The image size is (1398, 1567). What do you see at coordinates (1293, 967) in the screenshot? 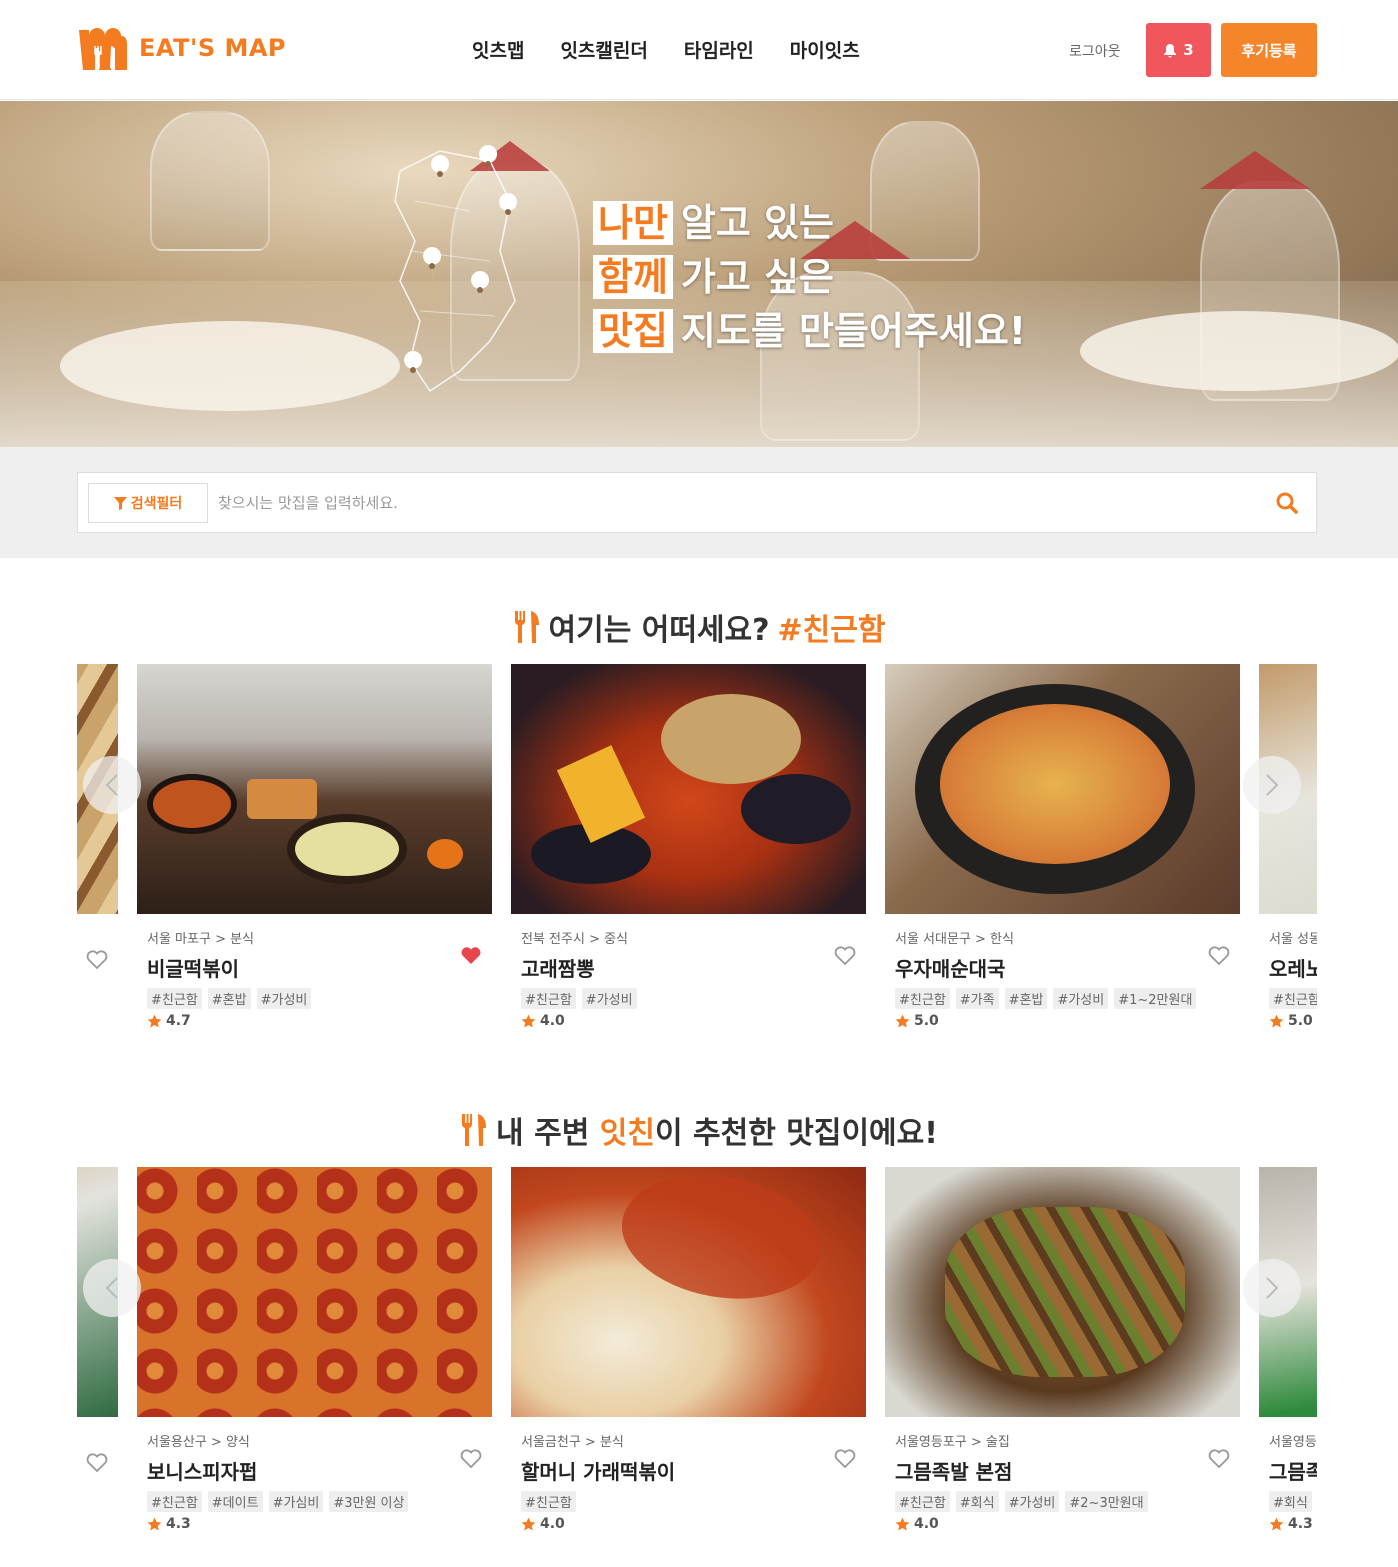
I see `card-name: 오레노` at bounding box center [1293, 967].